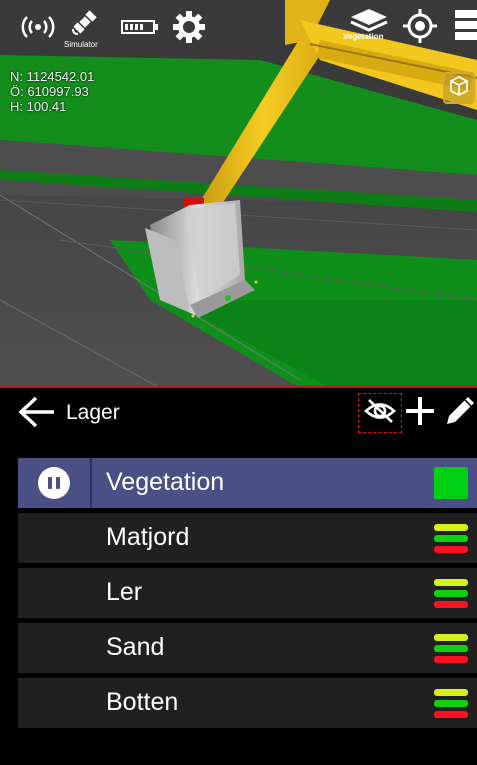 The height and width of the screenshot is (765, 477). What do you see at coordinates (91, 483) in the screenshot?
I see `row-separator` at bounding box center [91, 483].